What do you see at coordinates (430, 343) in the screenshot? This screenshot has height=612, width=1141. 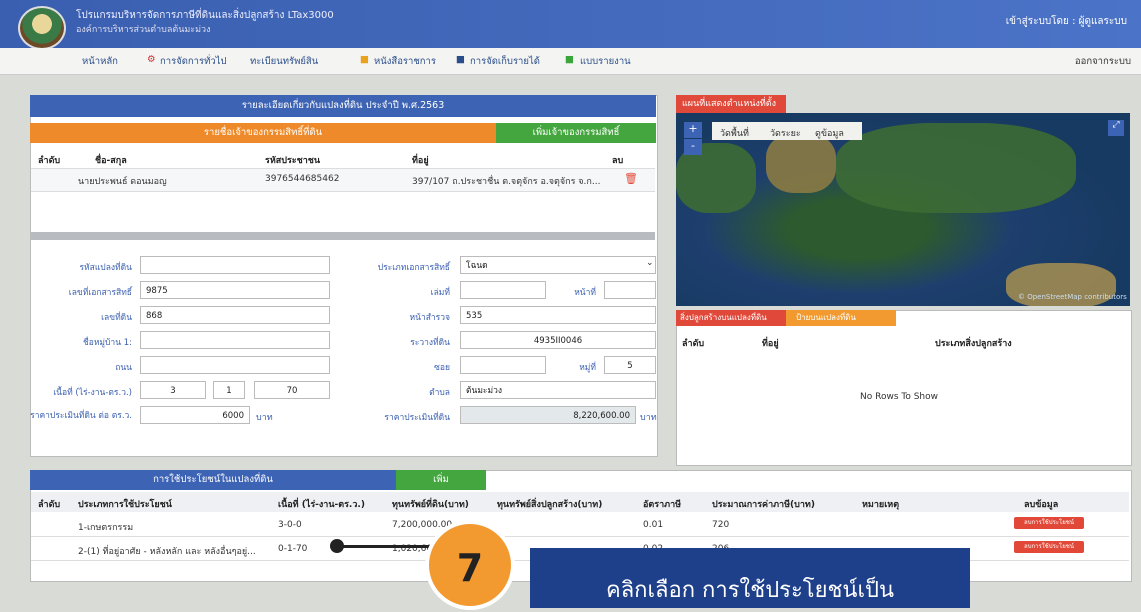 I see `coord-label: ระวางที่ดิน` at bounding box center [430, 343].